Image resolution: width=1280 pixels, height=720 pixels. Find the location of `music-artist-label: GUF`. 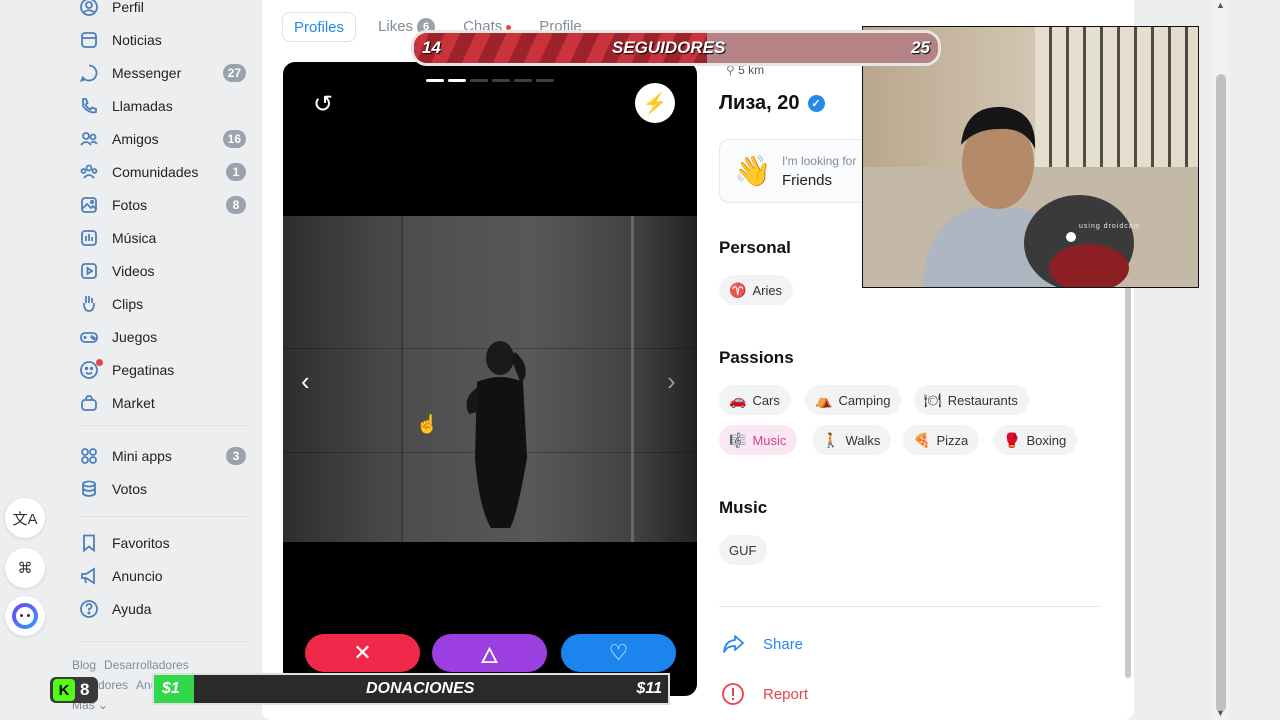

music-artist-label: GUF is located at coordinates (743, 550).